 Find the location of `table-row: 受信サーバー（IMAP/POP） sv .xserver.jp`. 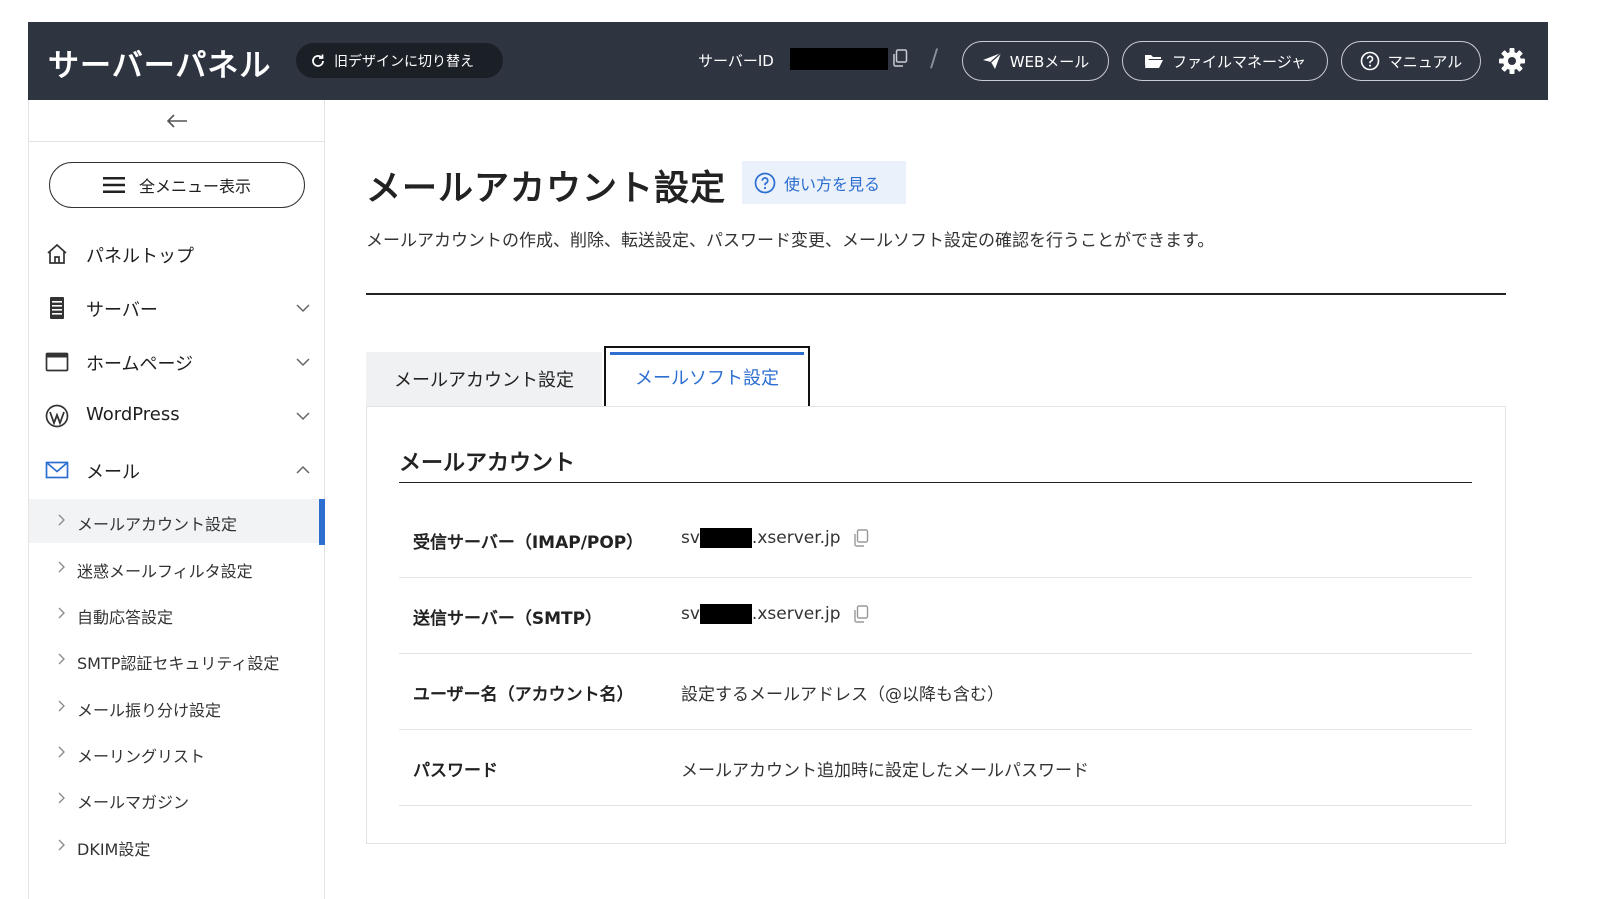

table-row: 受信サーバー（IMAP/POP） sv .xserver.jp is located at coordinates (935, 540).